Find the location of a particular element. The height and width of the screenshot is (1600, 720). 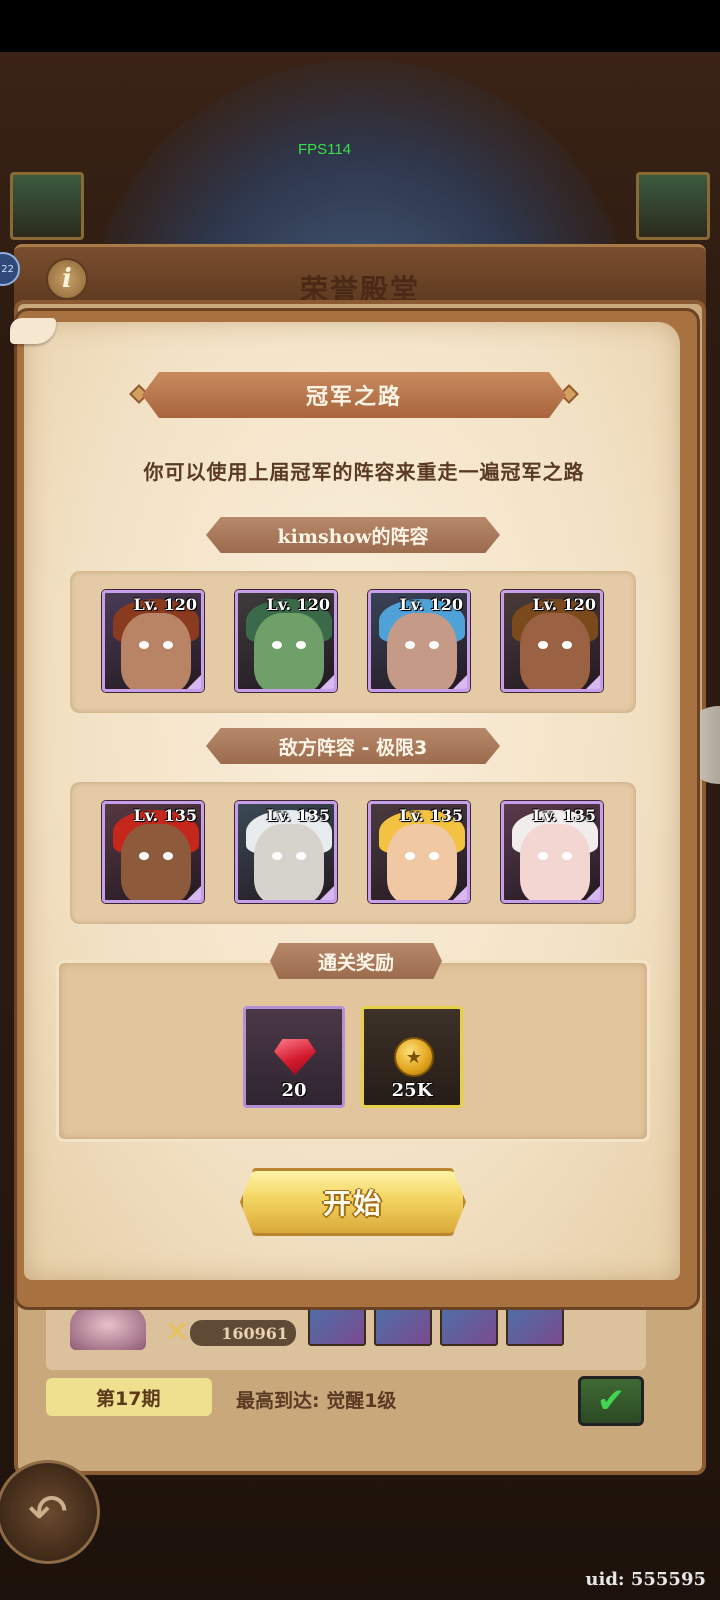

start-button: 开始 is located at coordinates (353, 1202).